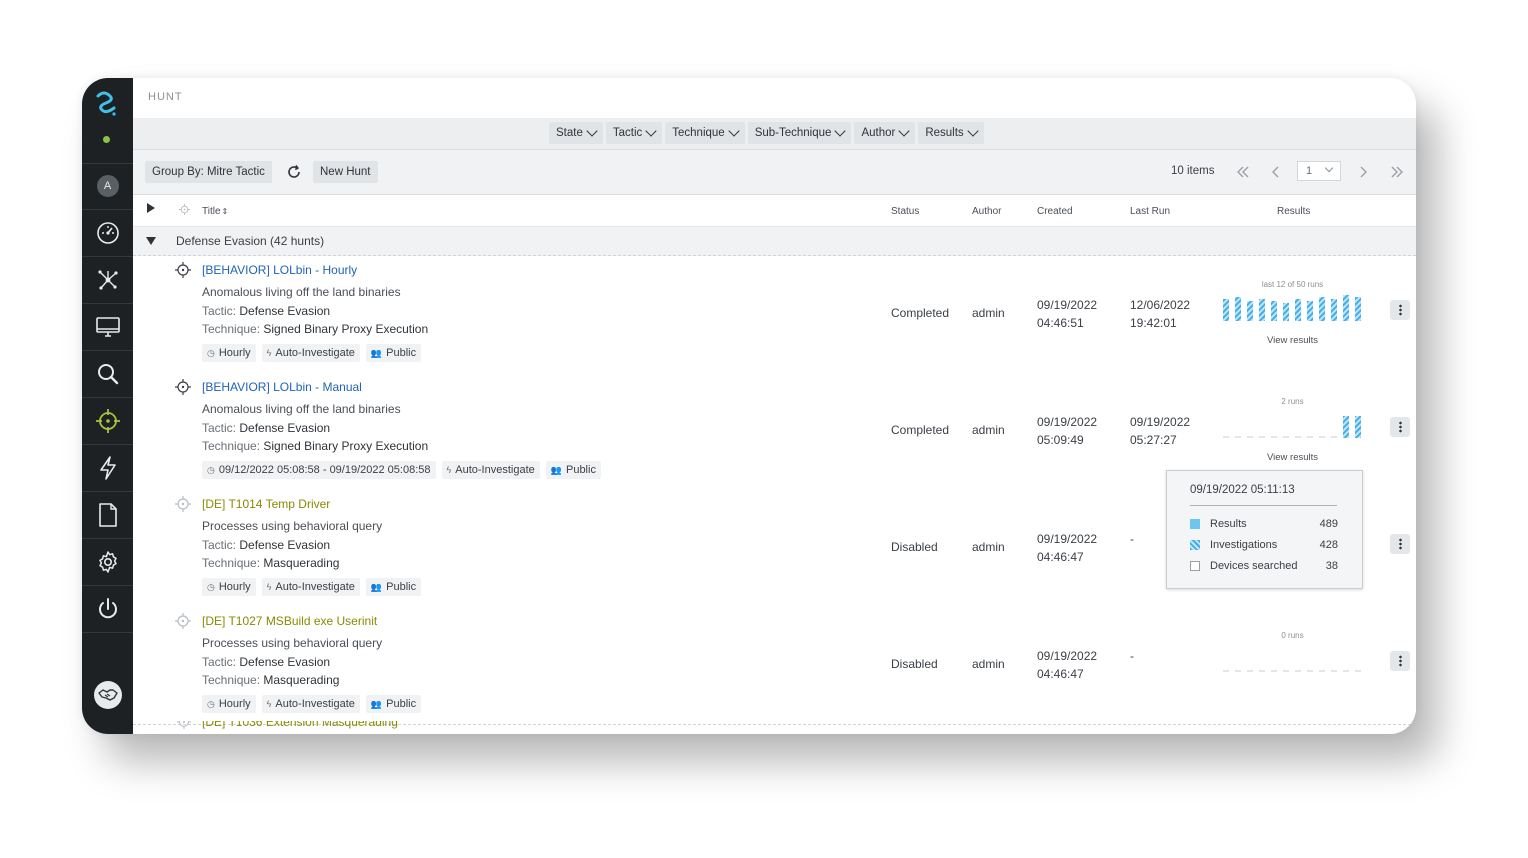  Describe the element at coordinates (208, 172) in the screenshot. I see `group-by-button: Group By: Mitre Tactic` at that location.